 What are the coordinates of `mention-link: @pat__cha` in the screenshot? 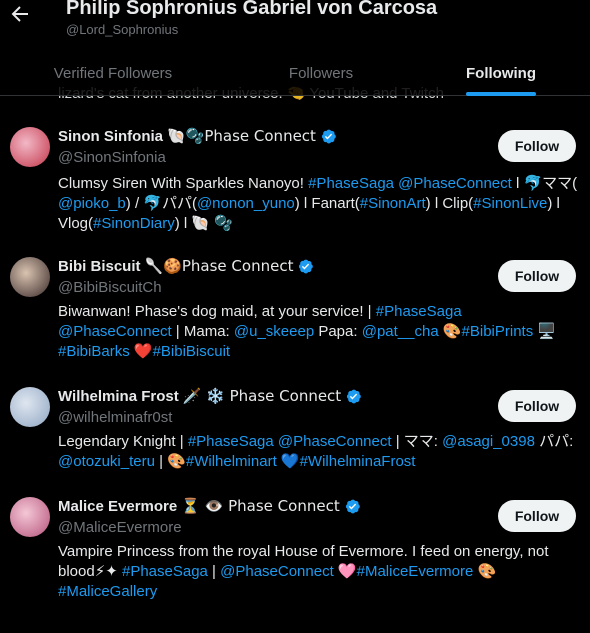 It's located at (400, 331).